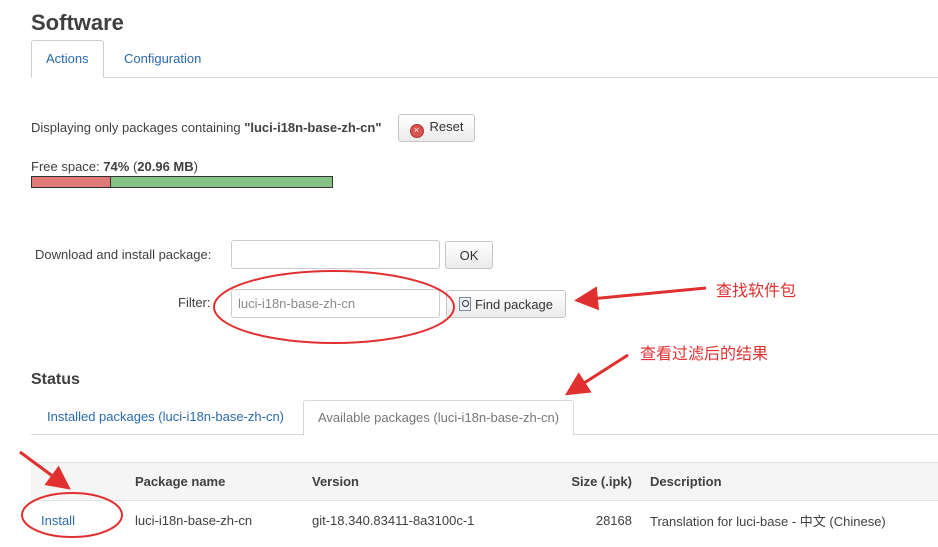  What do you see at coordinates (393, 520) in the screenshot?
I see `row-version: git-18.340.83411-8a3100c-1` at bounding box center [393, 520].